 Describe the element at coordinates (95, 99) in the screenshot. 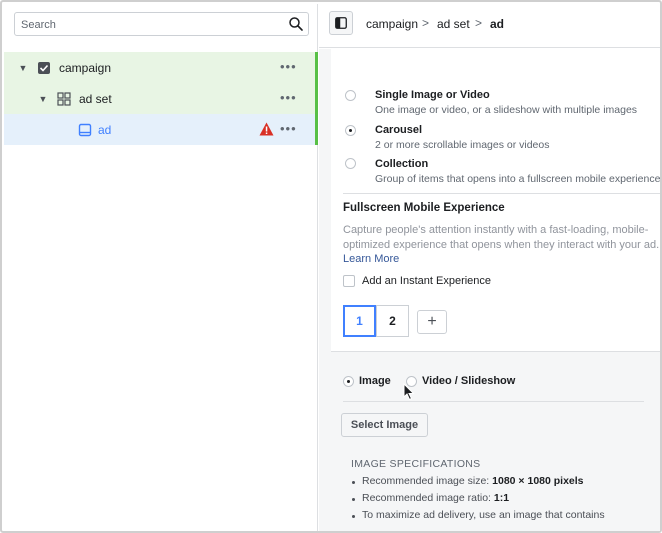

I see `tree-label-adset: ad set` at that location.